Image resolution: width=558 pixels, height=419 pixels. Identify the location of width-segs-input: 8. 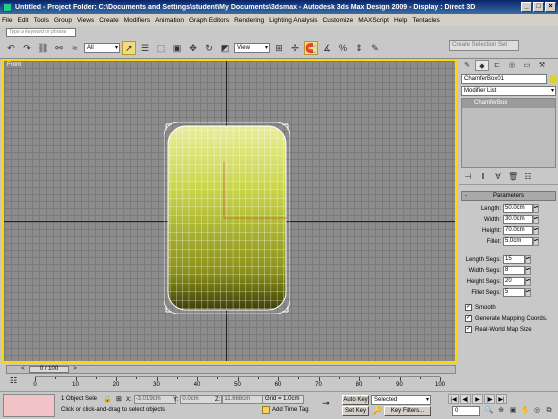
(514, 270).